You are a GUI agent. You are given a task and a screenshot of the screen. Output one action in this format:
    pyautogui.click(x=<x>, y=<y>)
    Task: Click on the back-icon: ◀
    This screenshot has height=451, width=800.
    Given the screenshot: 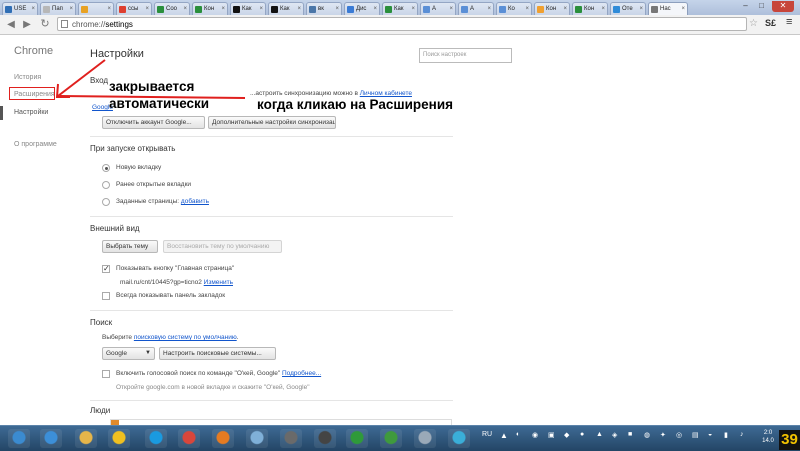 What is the action you would take?
    pyautogui.click(x=11, y=24)
    